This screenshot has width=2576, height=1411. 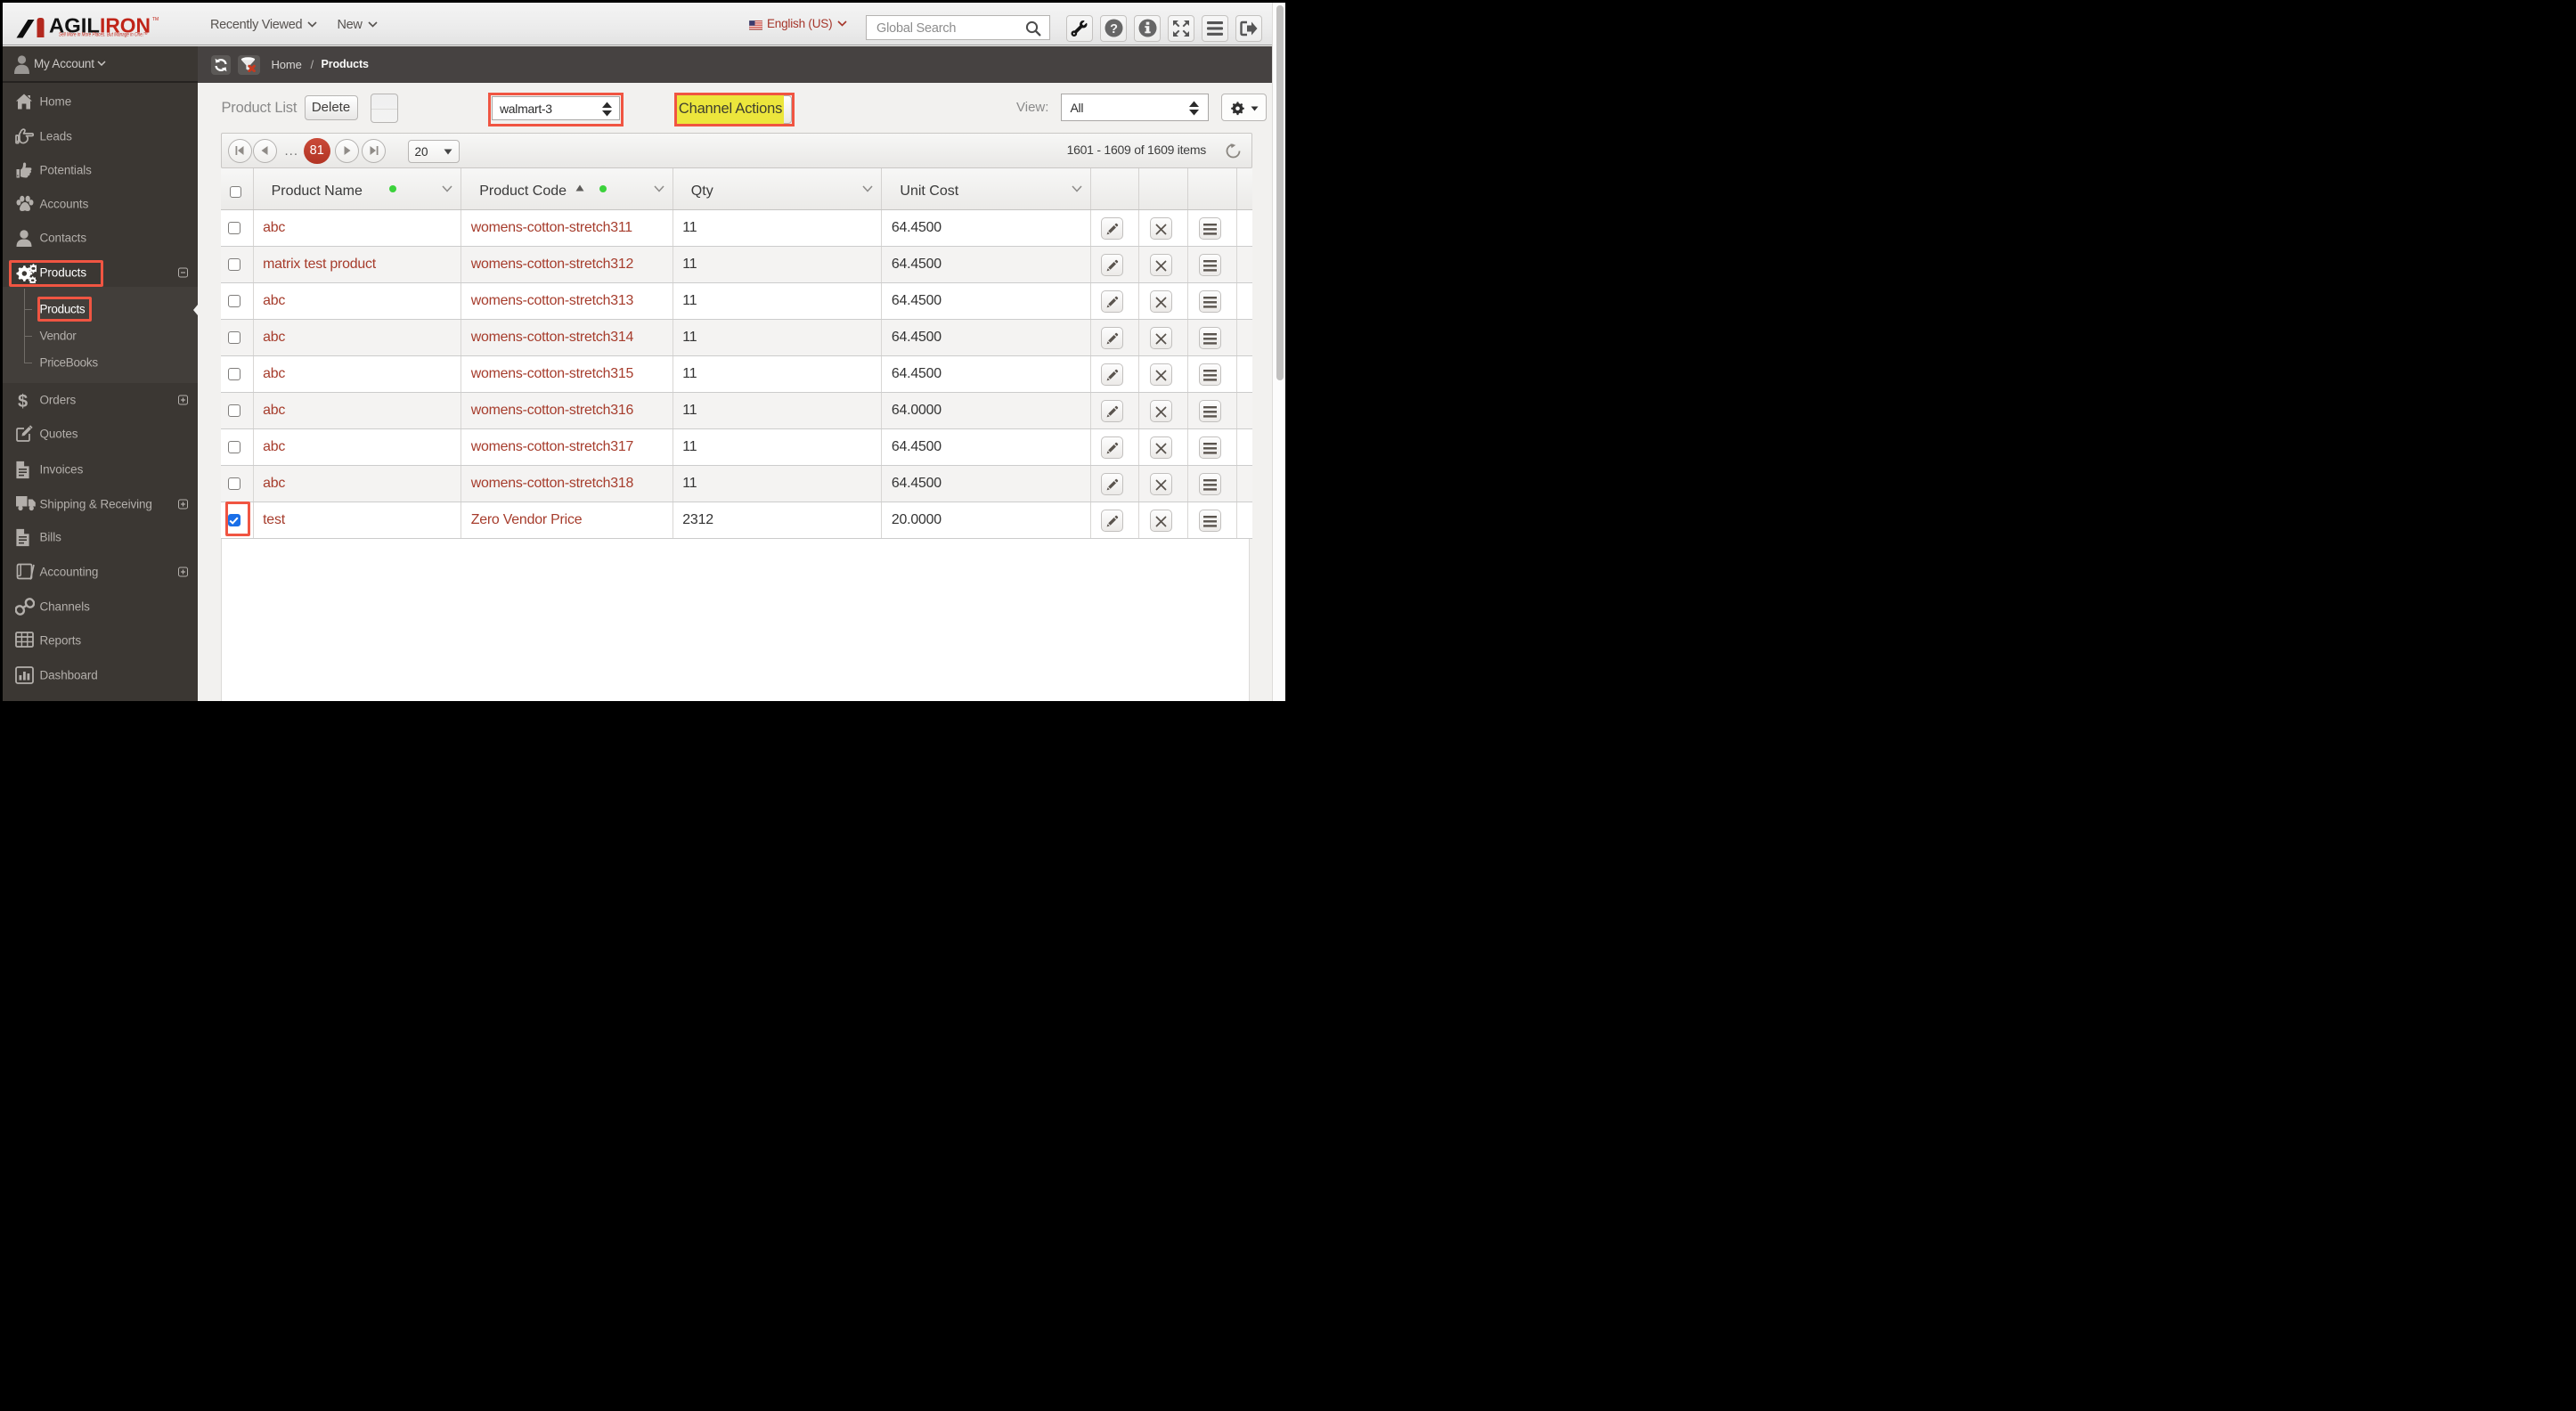 What do you see at coordinates (156, 20) in the screenshot?
I see `svg-text: TM` at bounding box center [156, 20].